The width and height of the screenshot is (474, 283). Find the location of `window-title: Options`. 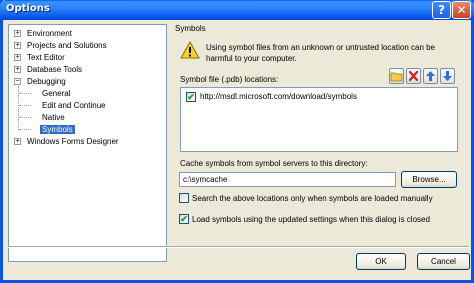

window-title: Options is located at coordinates (28, 8).